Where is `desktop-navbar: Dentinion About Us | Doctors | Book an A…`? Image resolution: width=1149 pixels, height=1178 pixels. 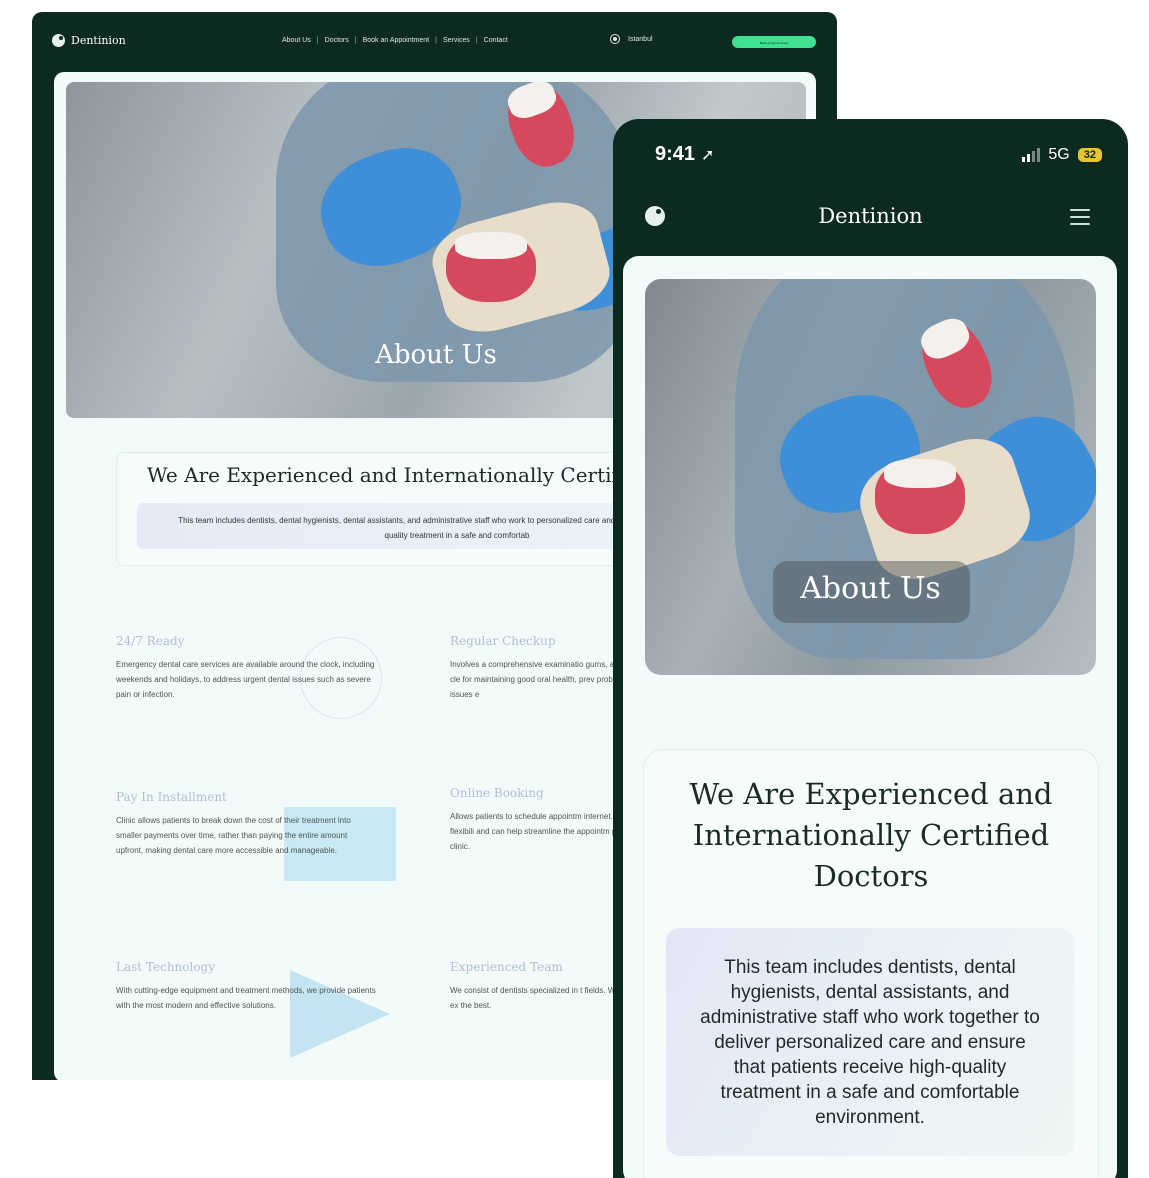 desktop-navbar: Dentinion About Us | Doctors | Book an A… is located at coordinates (434, 42).